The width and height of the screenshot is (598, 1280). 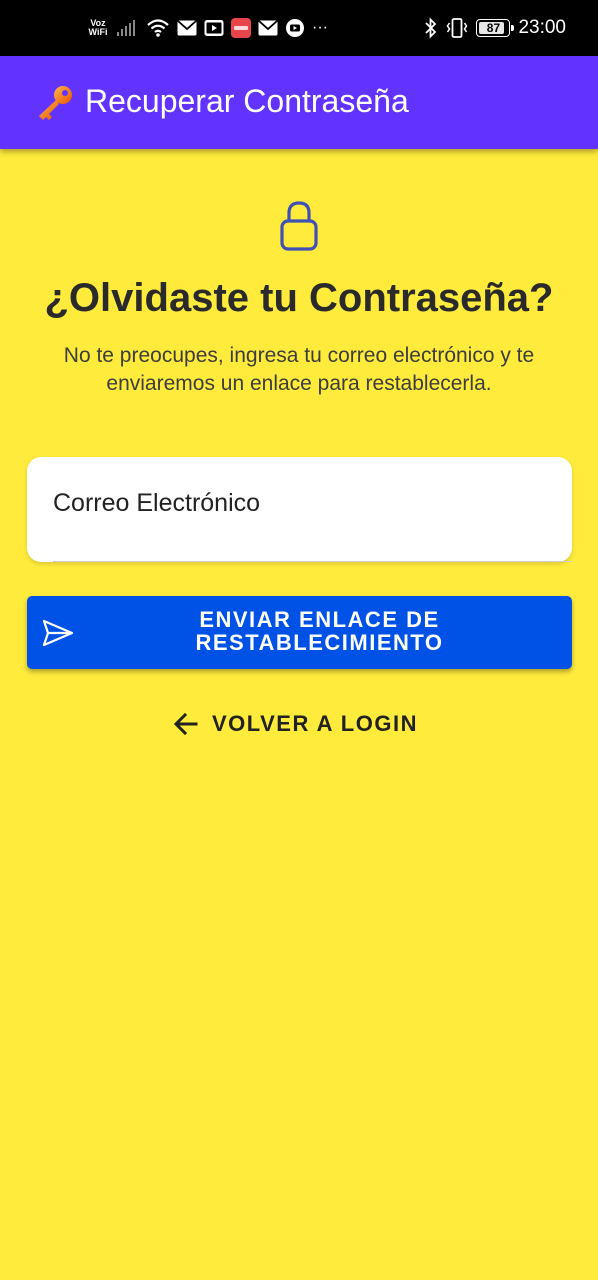 I want to click on send-icon, so click(x=58, y=633).